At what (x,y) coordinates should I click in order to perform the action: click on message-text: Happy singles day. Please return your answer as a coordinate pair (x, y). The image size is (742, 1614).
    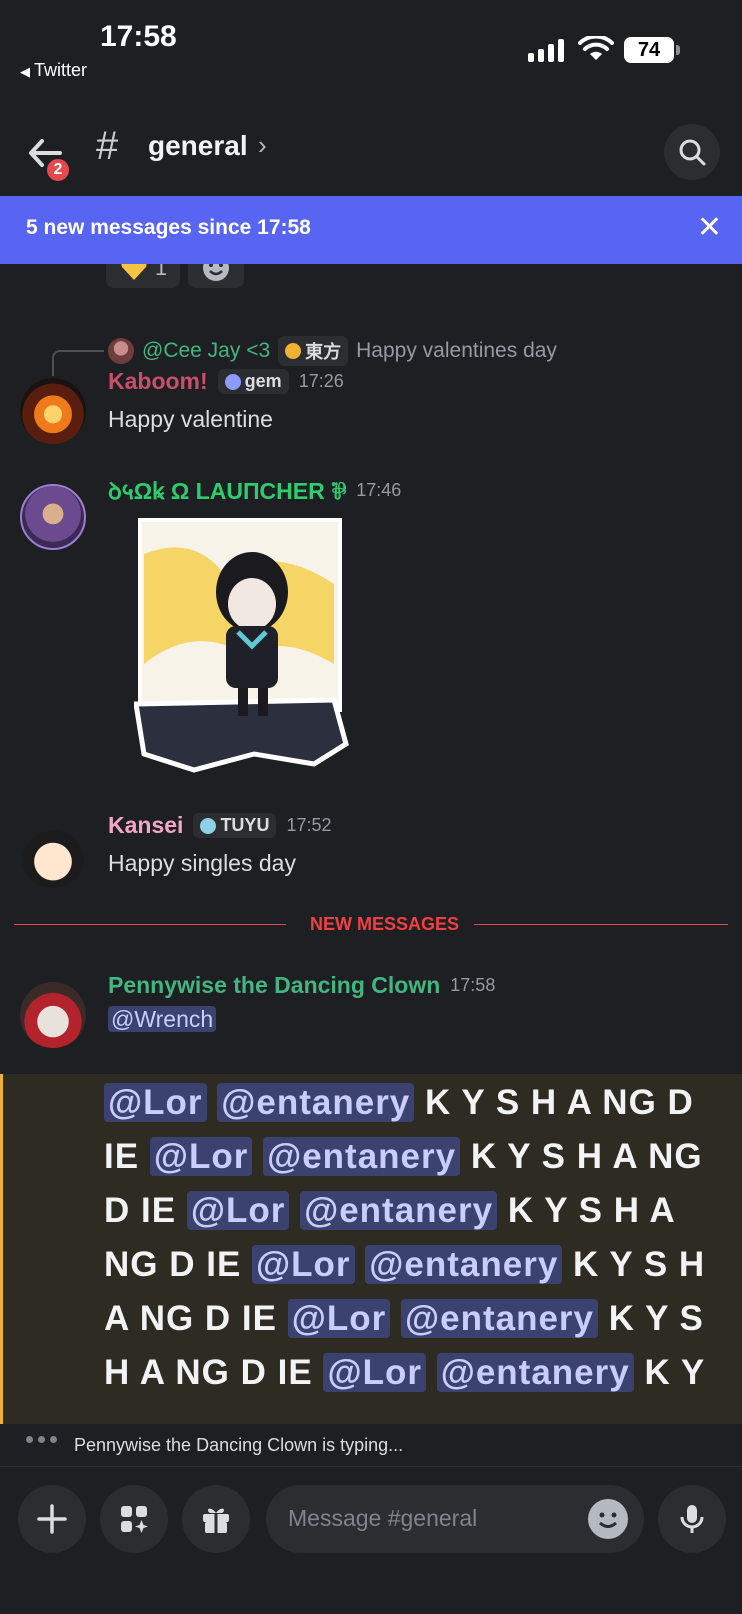
    Looking at the image, I should click on (202, 863).